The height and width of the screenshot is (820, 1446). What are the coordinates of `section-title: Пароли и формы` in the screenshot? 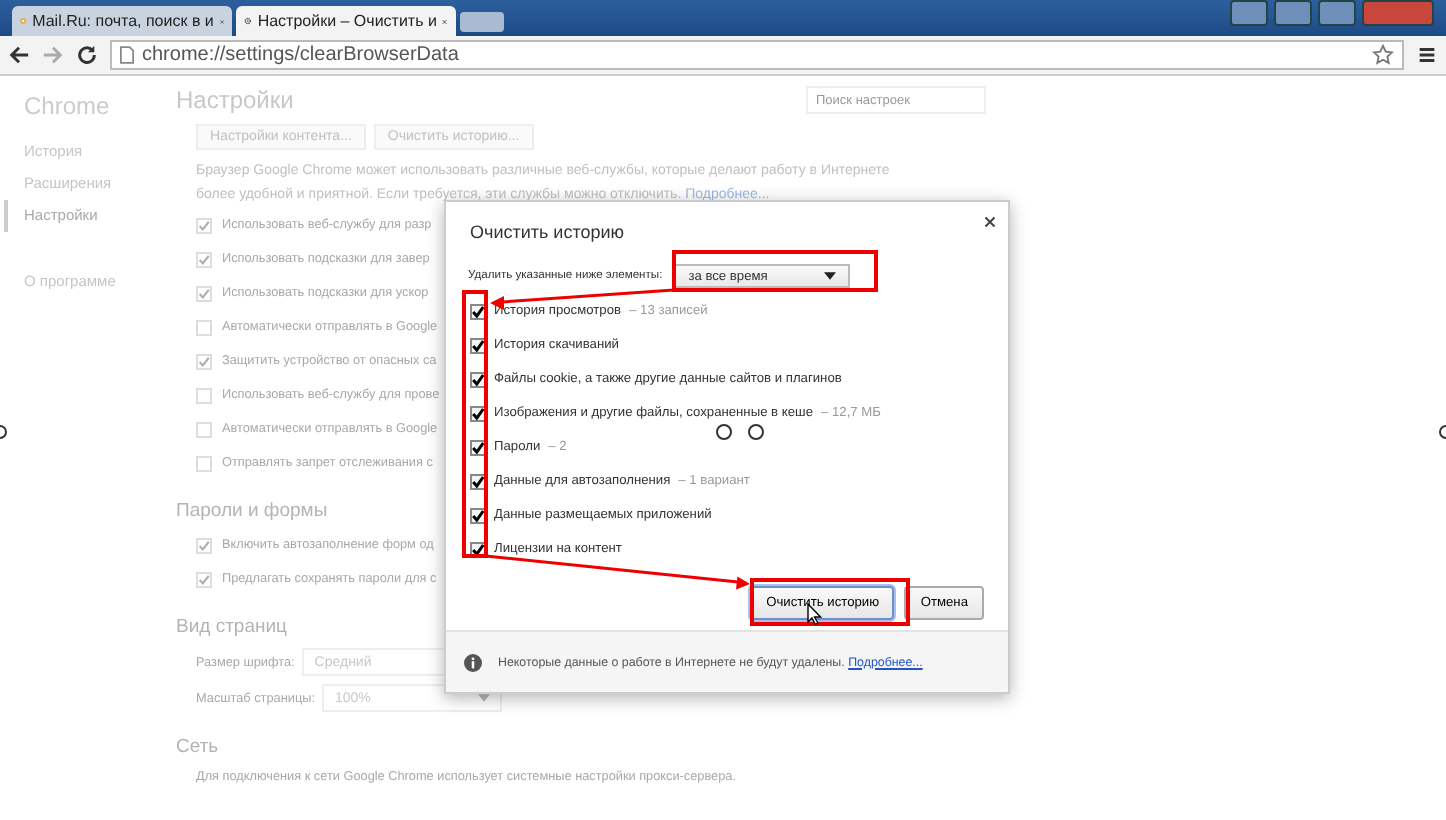 It's located at (252, 512).